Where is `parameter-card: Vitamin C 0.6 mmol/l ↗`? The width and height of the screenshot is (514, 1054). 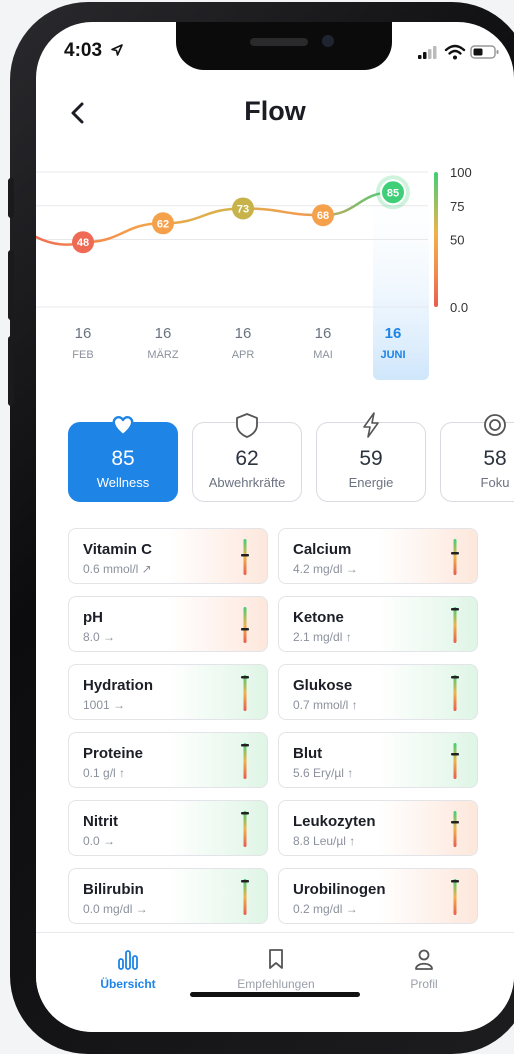 parameter-card: Vitamin C 0.6 mmol/l ↗ is located at coordinates (168, 556).